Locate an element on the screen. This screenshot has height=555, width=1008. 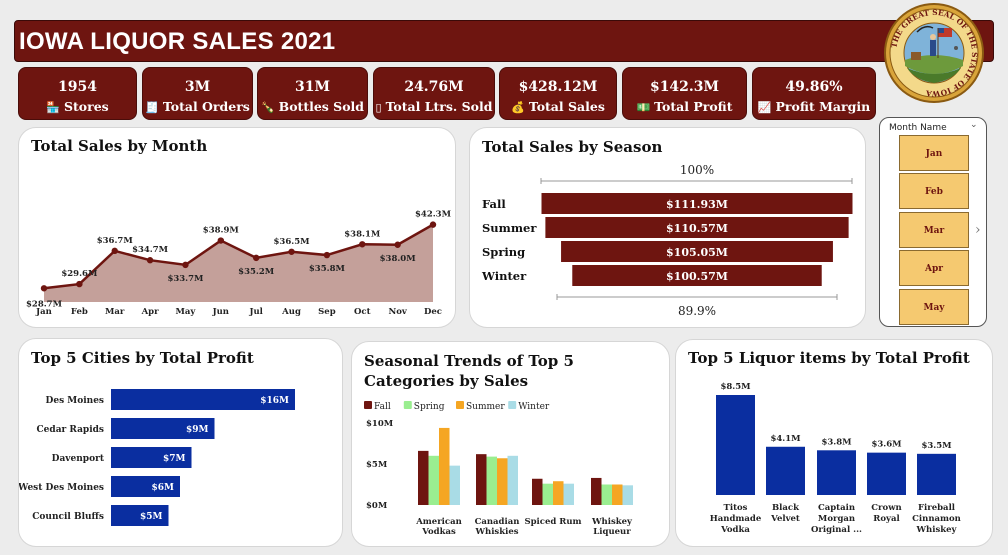
liquor-item-data-label: $3.6M is located at coordinates (886, 445).